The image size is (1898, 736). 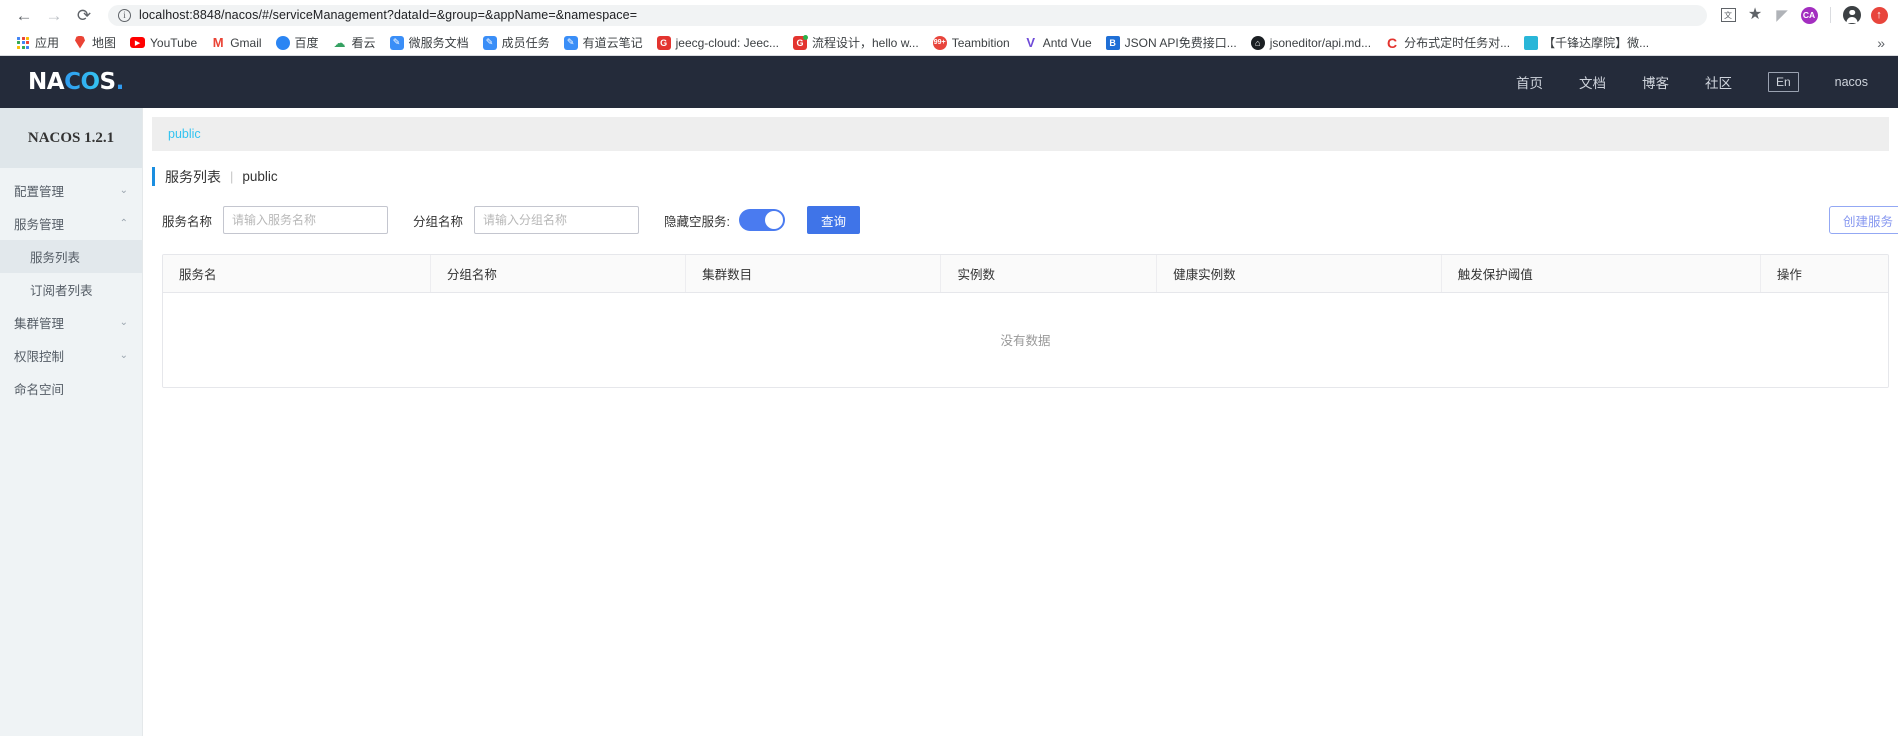 What do you see at coordinates (174, 42) in the screenshot?
I see `bookmark-label: YouTube` at bounding box center [174, 42].